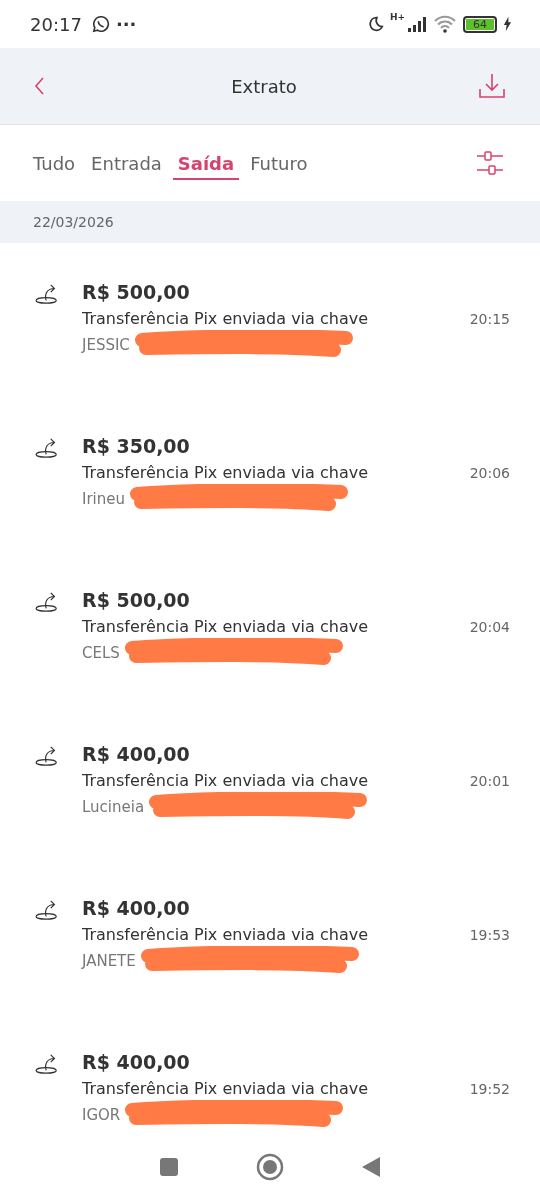 This screenshot has width=540, height=1199. Describe the element at coordinates (100, 24) in the screenshot. I see `chat-bubble-icon` at that location.